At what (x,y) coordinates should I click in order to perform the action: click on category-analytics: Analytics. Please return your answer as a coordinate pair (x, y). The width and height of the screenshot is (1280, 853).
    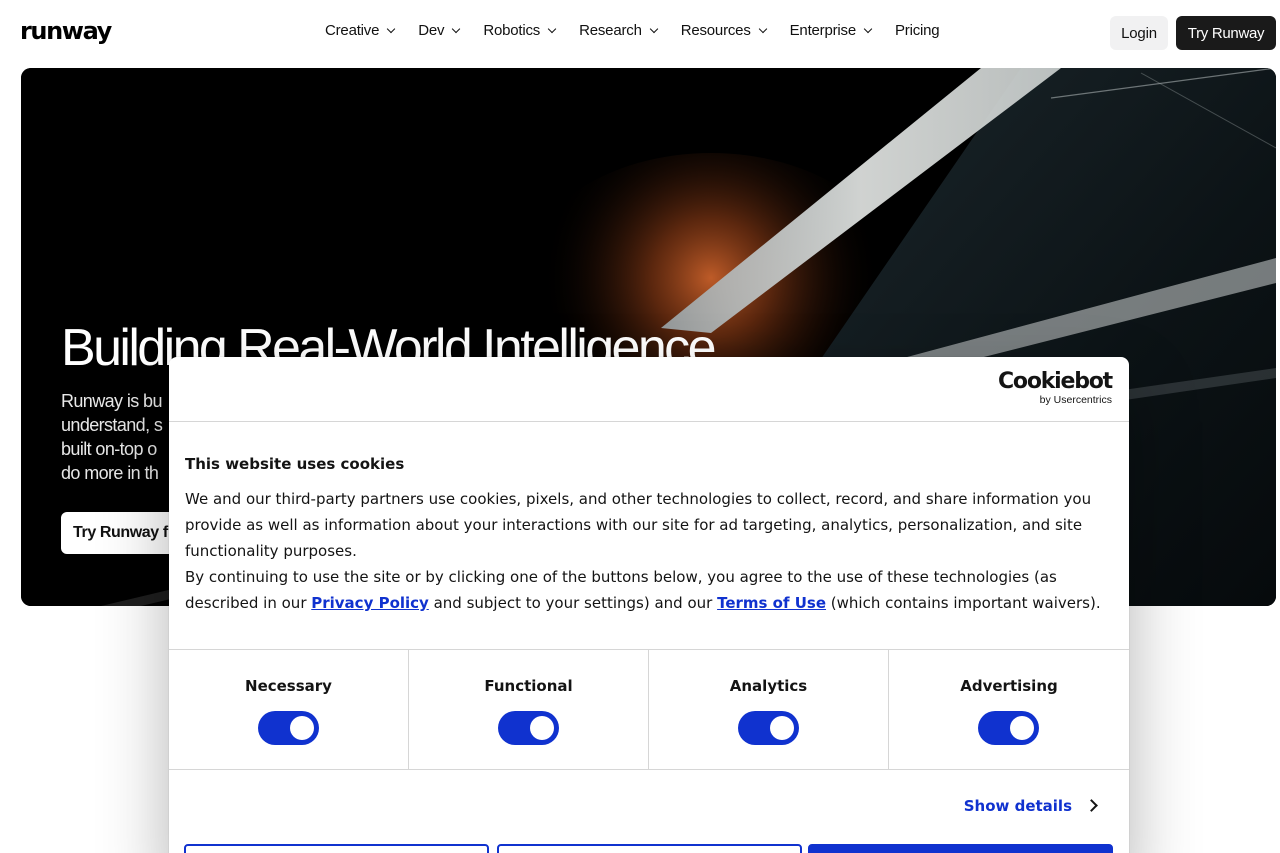
    Looking at the image, I should click on (769, 709).